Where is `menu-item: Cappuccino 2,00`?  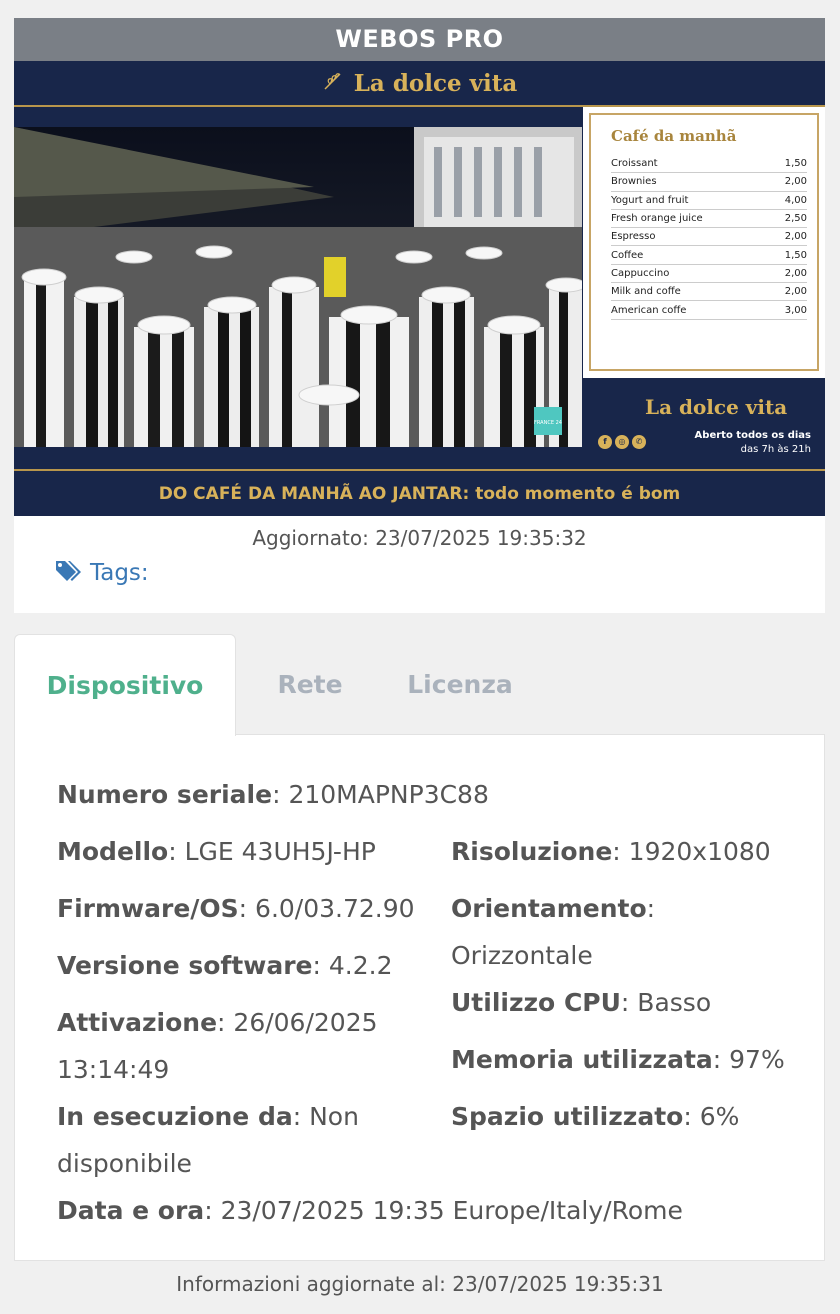 menu-item: Cappuccino 2,00 is located at coordinates (709, 274).